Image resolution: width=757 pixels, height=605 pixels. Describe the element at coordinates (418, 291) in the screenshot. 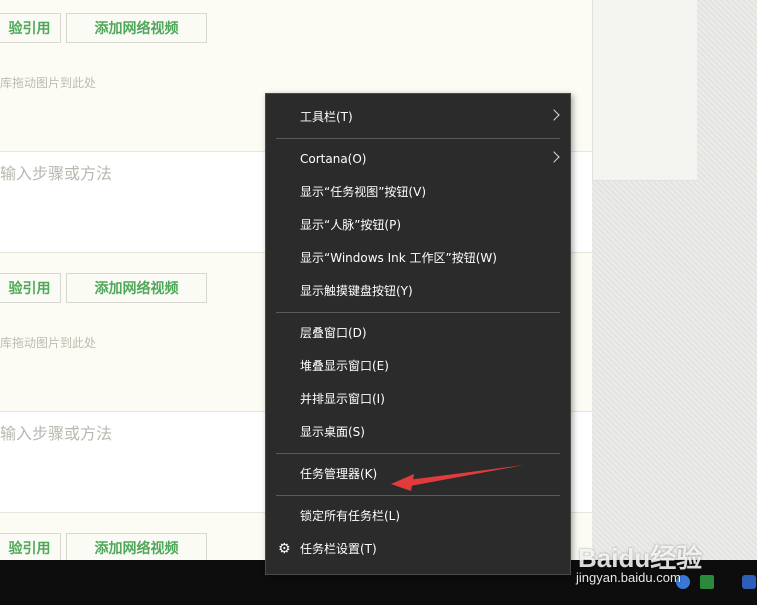

I see `menu-item-show-touch-keyboard: 显示触摸键盘按钮(Y)` at that location.